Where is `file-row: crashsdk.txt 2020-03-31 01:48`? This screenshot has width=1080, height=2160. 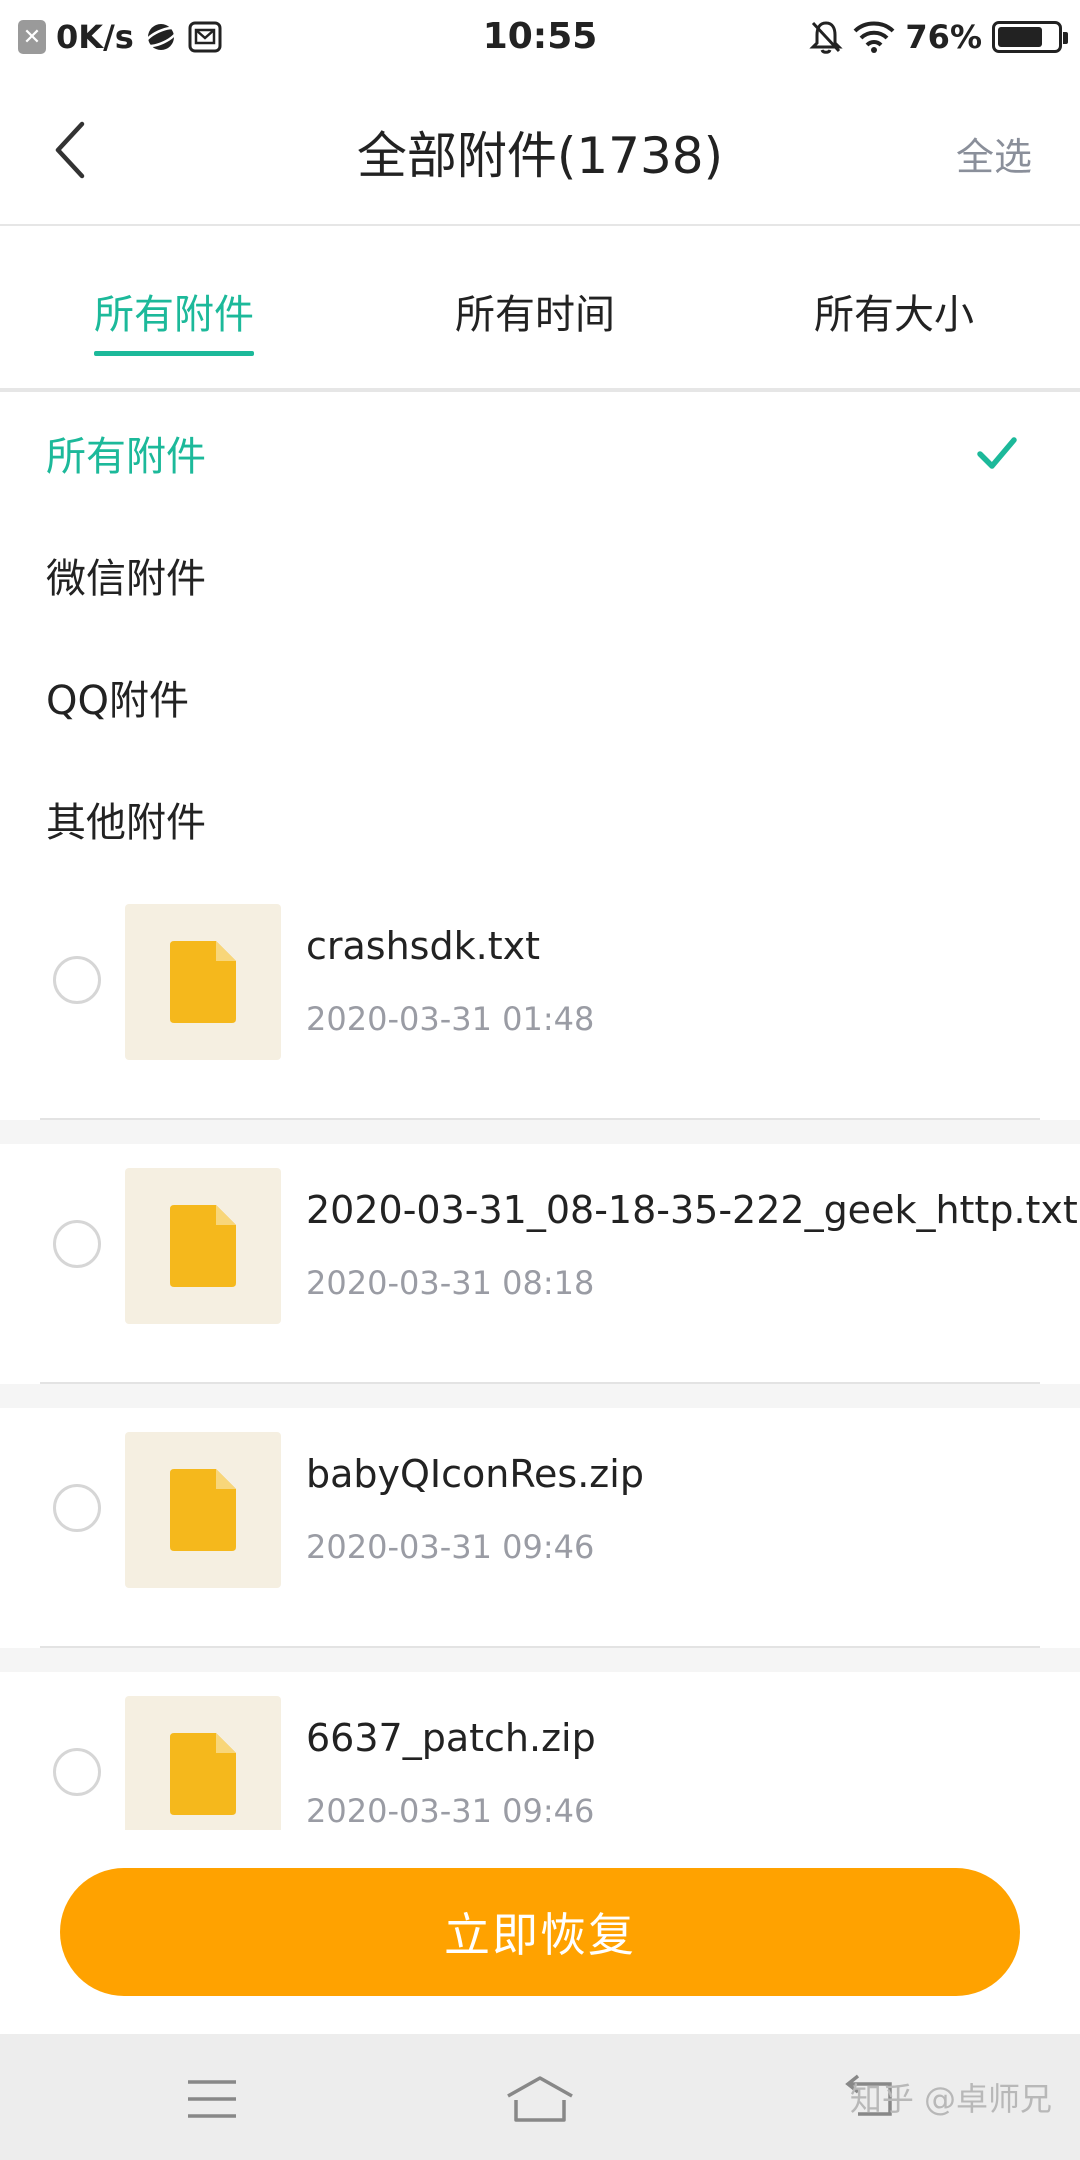
file-row: crashsdk.txt 2020-03-31 01:48 is located at coordinates (540, 1000).